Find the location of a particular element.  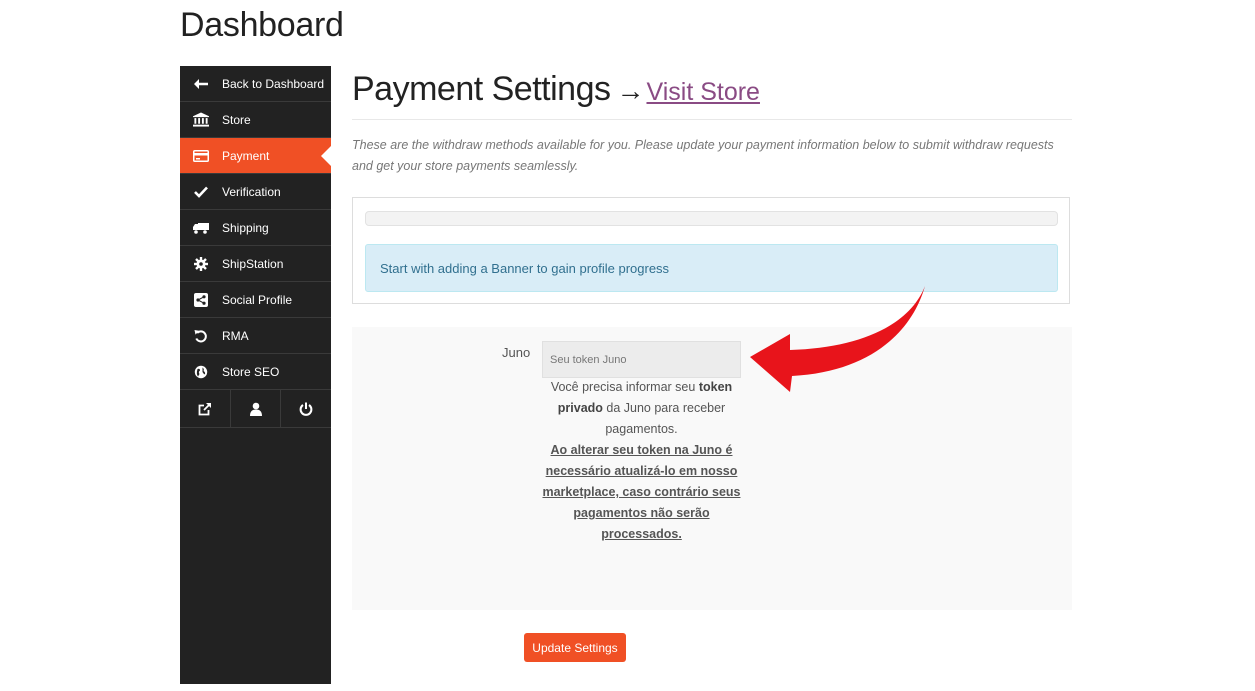

sidebar-bottom-links is located at coordinates (255, 409).